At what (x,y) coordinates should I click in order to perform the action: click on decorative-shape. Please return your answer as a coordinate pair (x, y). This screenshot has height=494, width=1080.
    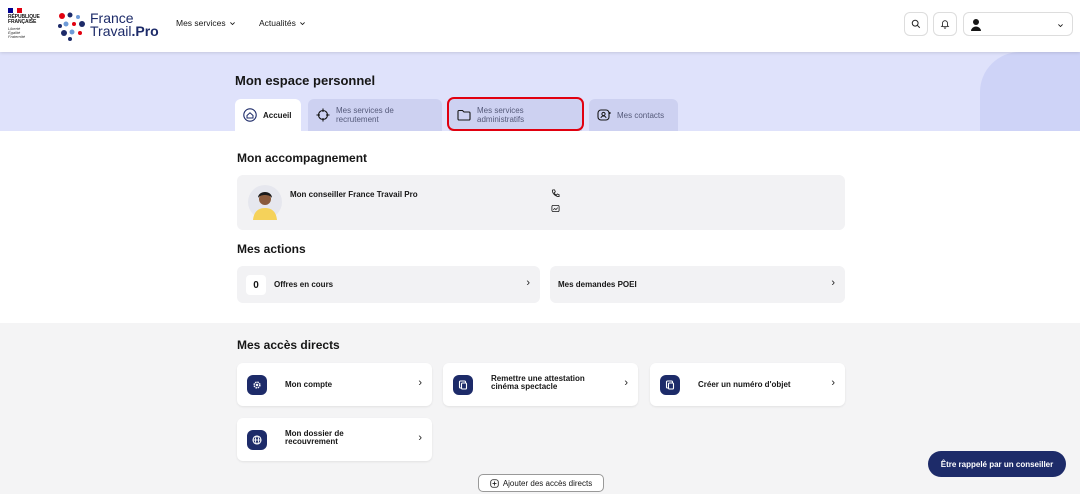
    Looking at the image, I should click on (1030, 91).